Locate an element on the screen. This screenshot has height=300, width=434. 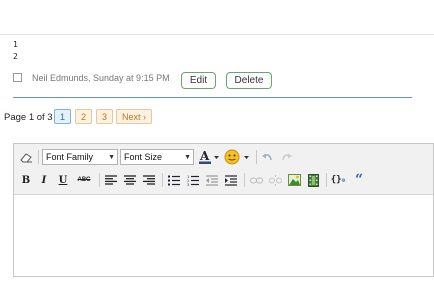
delete-button: Delete is located at coordinates (249, 80).